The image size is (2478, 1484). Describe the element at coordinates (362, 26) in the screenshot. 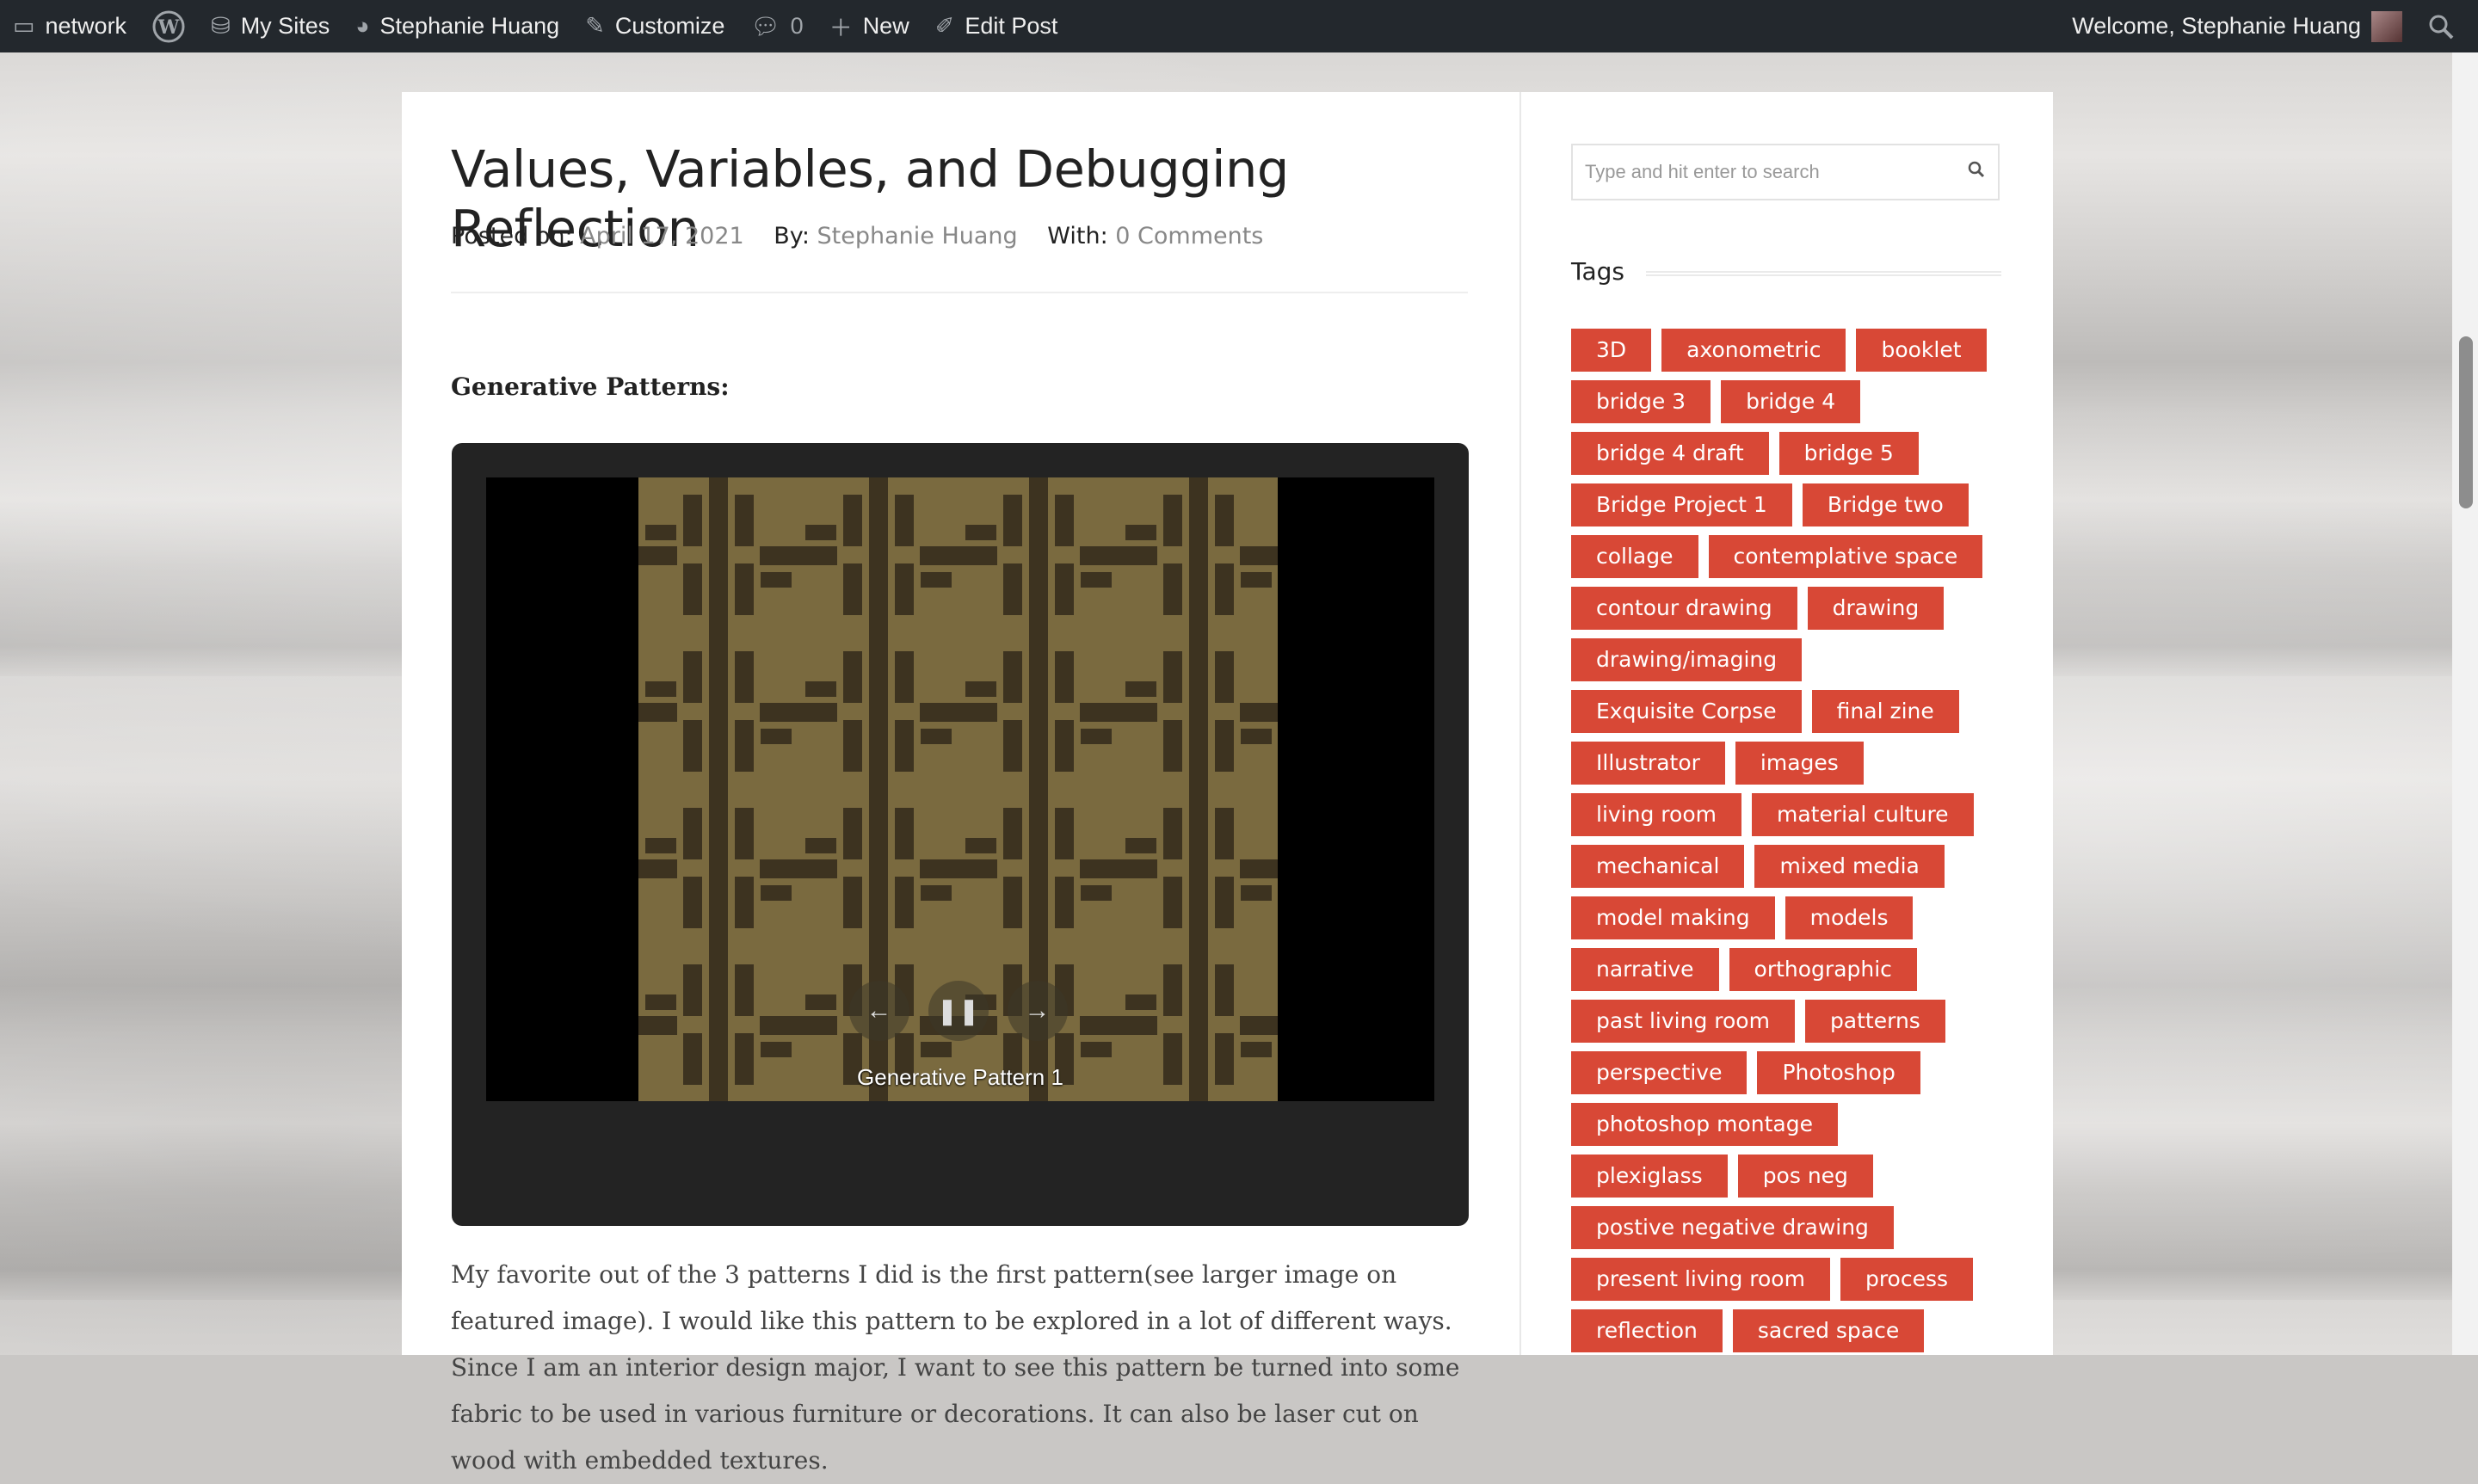

I see `dashboard-icon: ◕` at that location.